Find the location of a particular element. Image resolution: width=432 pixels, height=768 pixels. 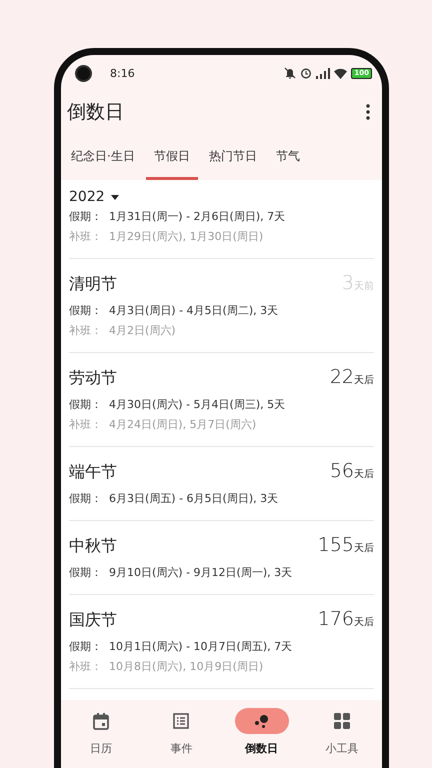

nav-tab: 倒数日 is located at coordinates (262, 738).